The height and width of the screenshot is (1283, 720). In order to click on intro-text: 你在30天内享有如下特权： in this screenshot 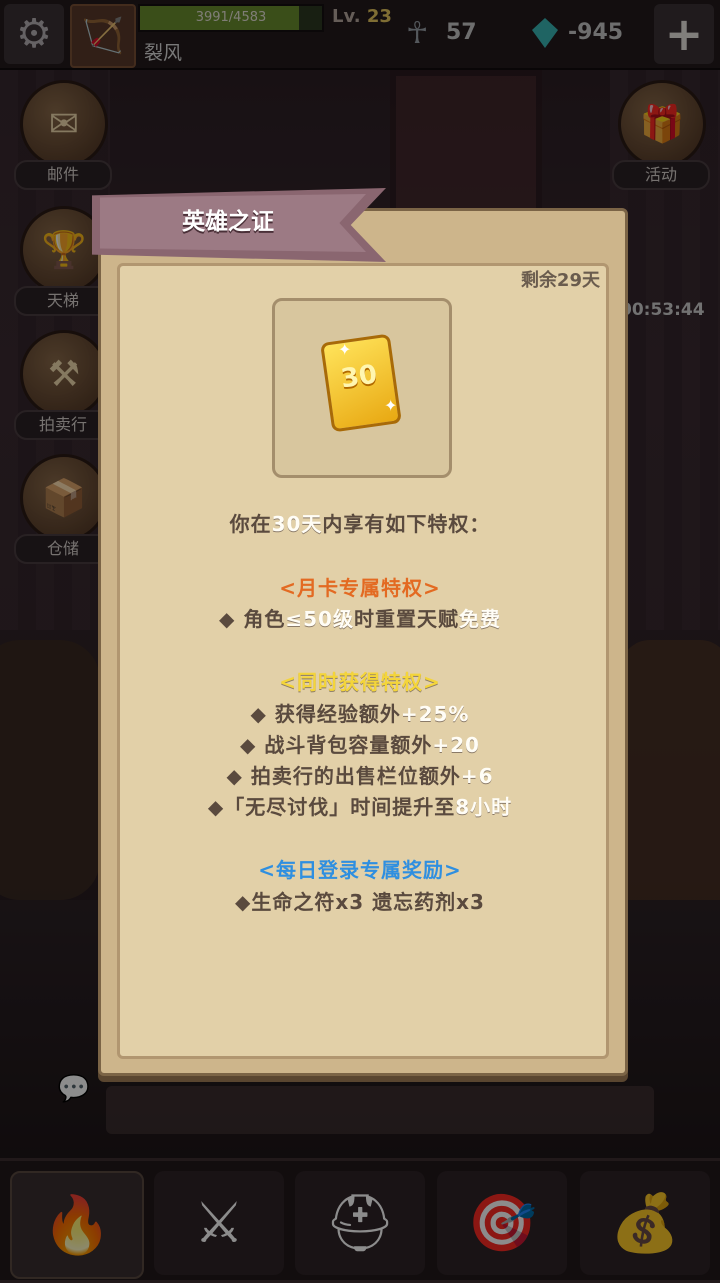, I will do `click(360, 524)`.